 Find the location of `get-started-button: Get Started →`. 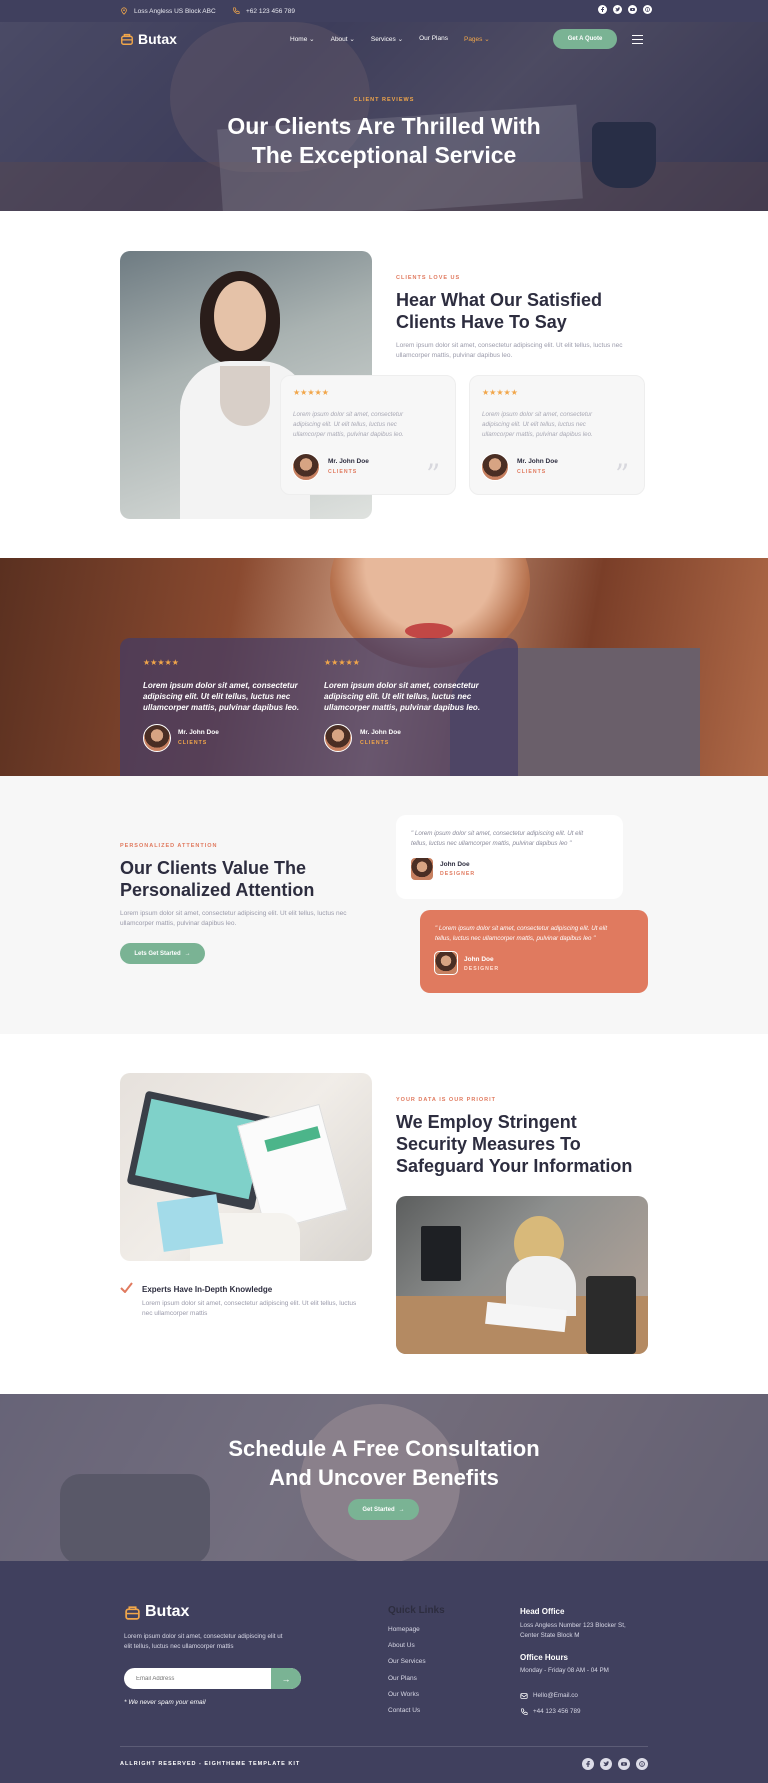

get-started-button: Get Started → is located at coordinates (383, 1509).